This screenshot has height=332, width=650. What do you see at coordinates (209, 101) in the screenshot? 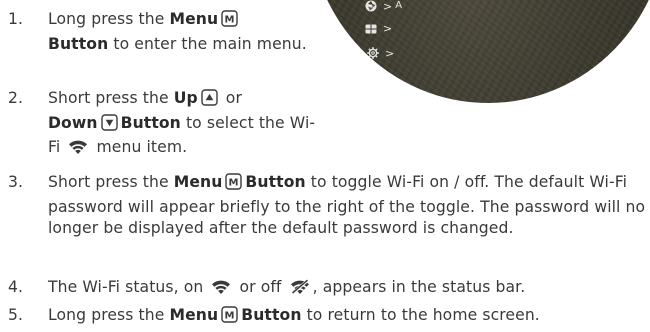
I see `up-button-icon` at bounding box center [209, 101].